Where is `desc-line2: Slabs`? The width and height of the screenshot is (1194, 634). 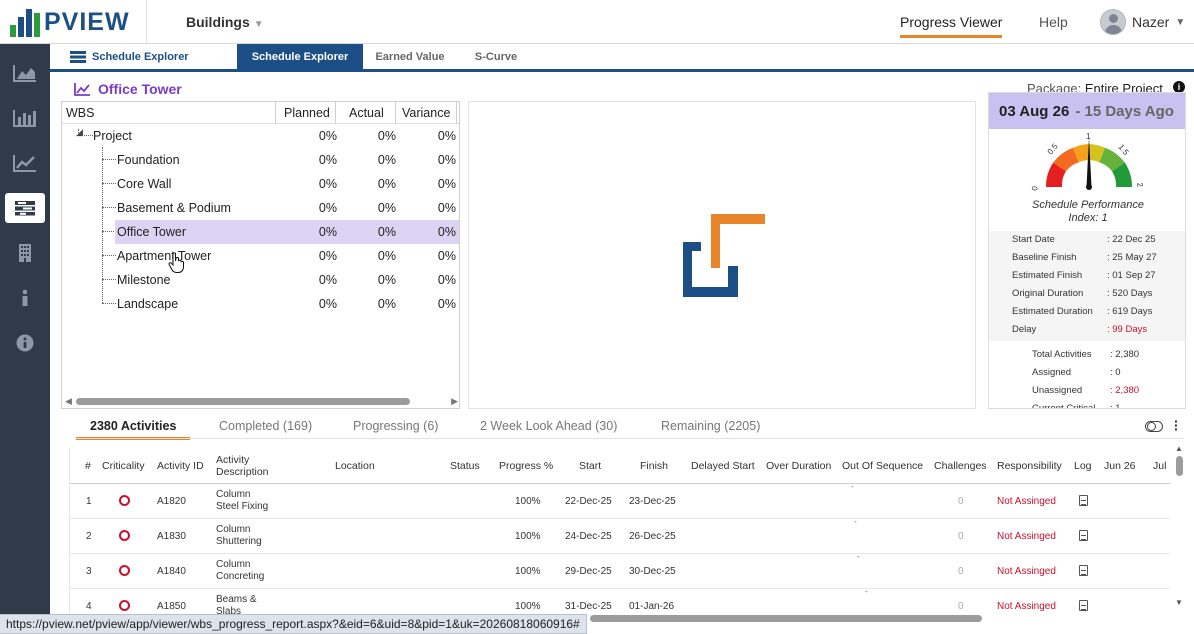 desc-line2: Slabs is located at coordinates (229, 610).